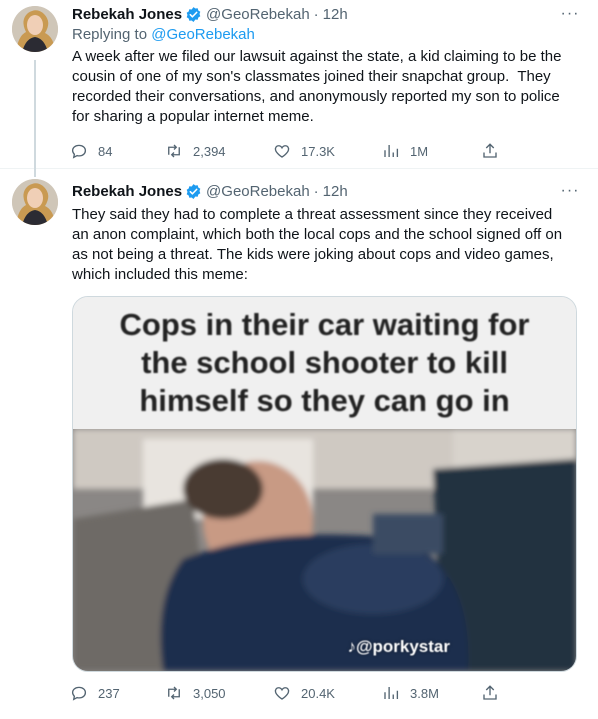  I want to click on views-count: 1M, so click(419, 151).